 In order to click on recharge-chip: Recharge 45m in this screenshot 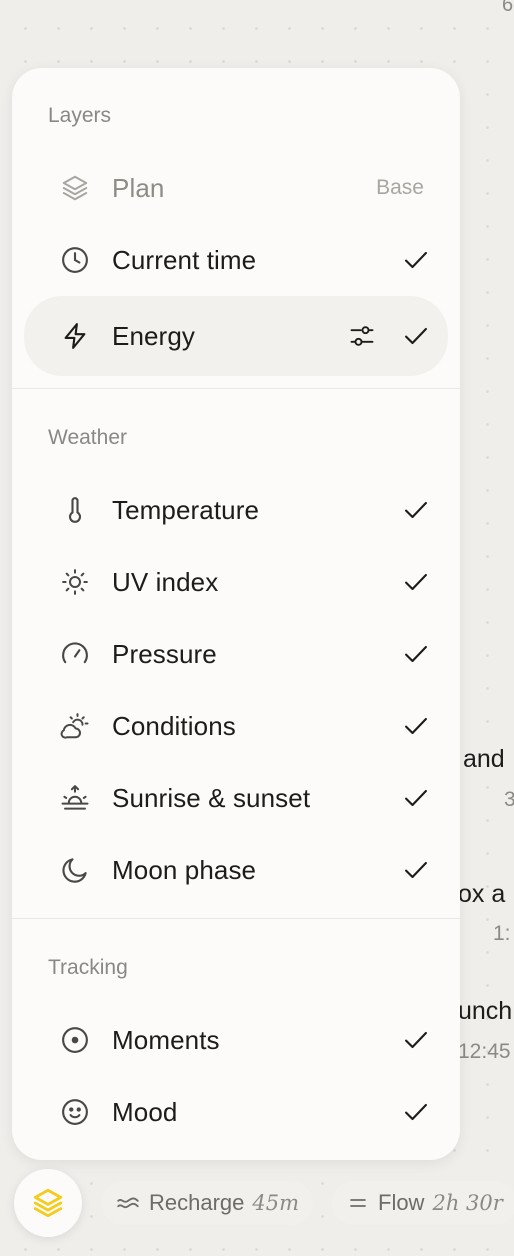, I will do `click(207, 1203)`.